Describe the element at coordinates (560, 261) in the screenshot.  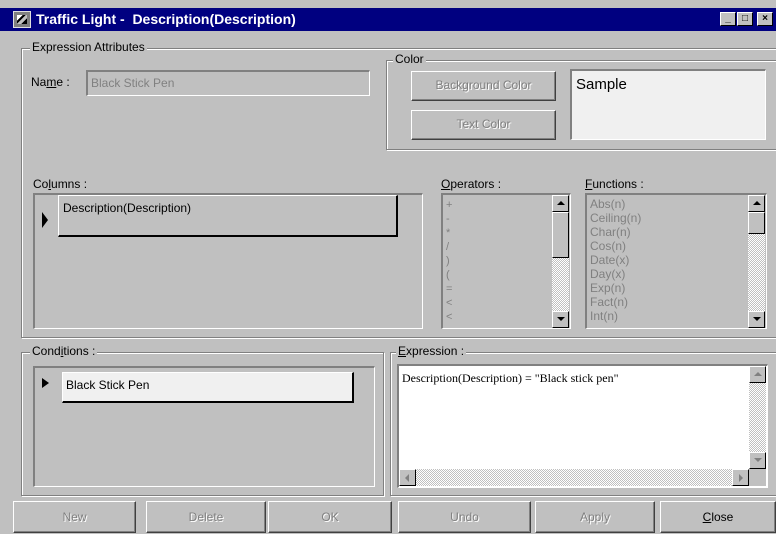
I see `operators-scrollbar` at that location.